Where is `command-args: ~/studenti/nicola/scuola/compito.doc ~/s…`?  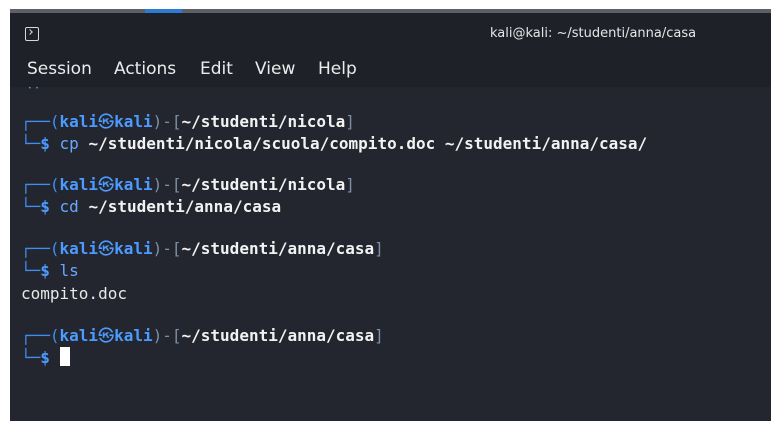
command-args: ~/studenti/nicola/scuola/compito.doc ~/s… is located at coordinates (368, 143).